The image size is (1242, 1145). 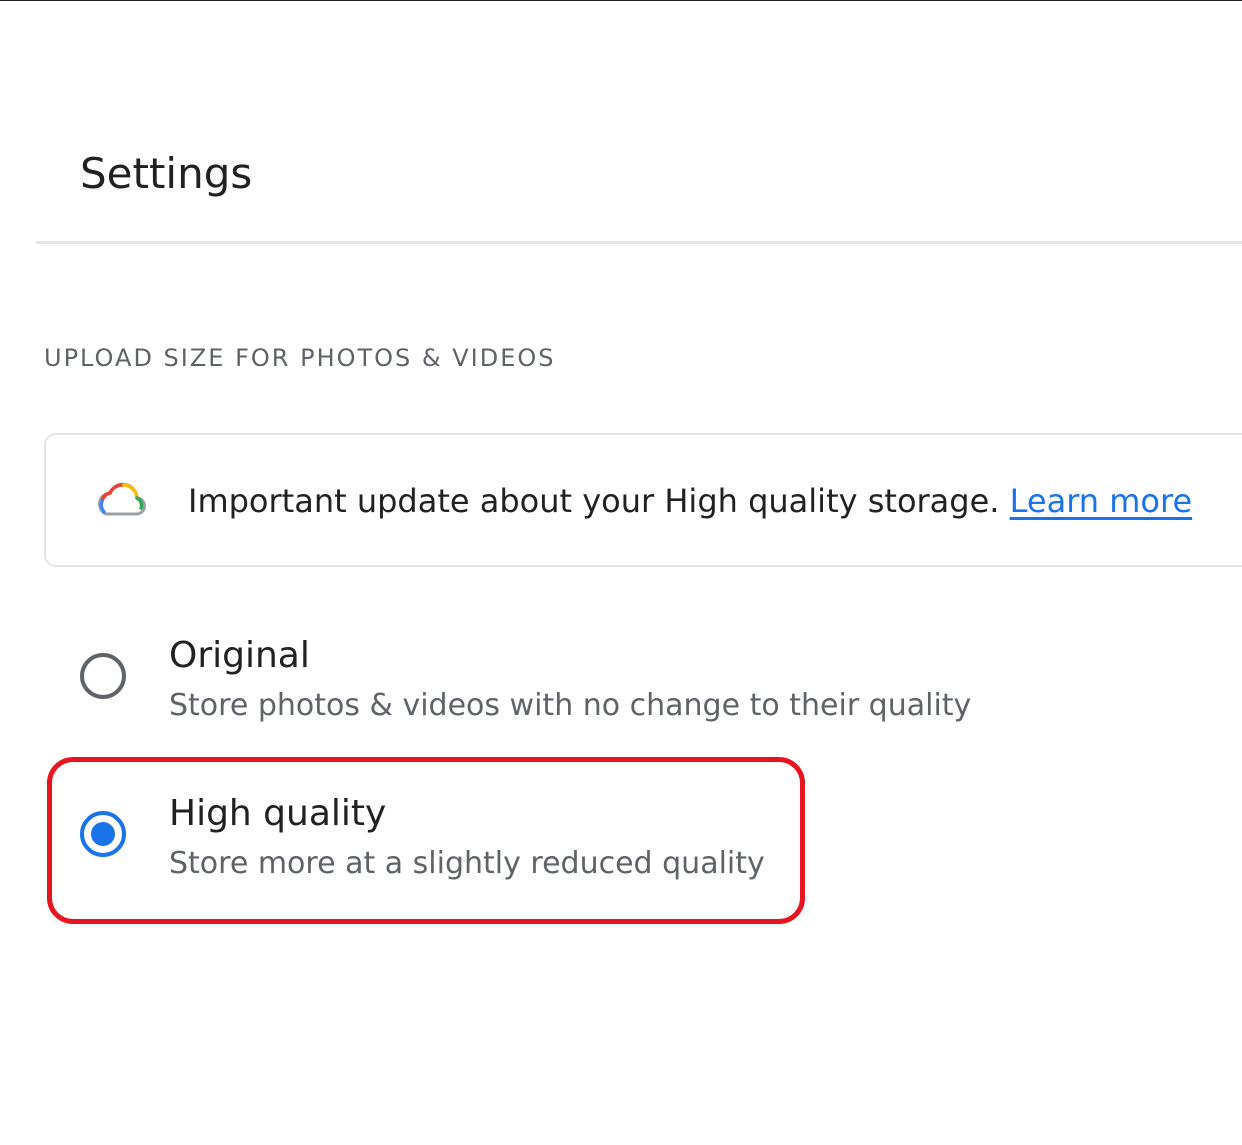 What do you see at coordinates (621, 0) in the screenshot?
I see `top-border` at bounding box center [621, 0].